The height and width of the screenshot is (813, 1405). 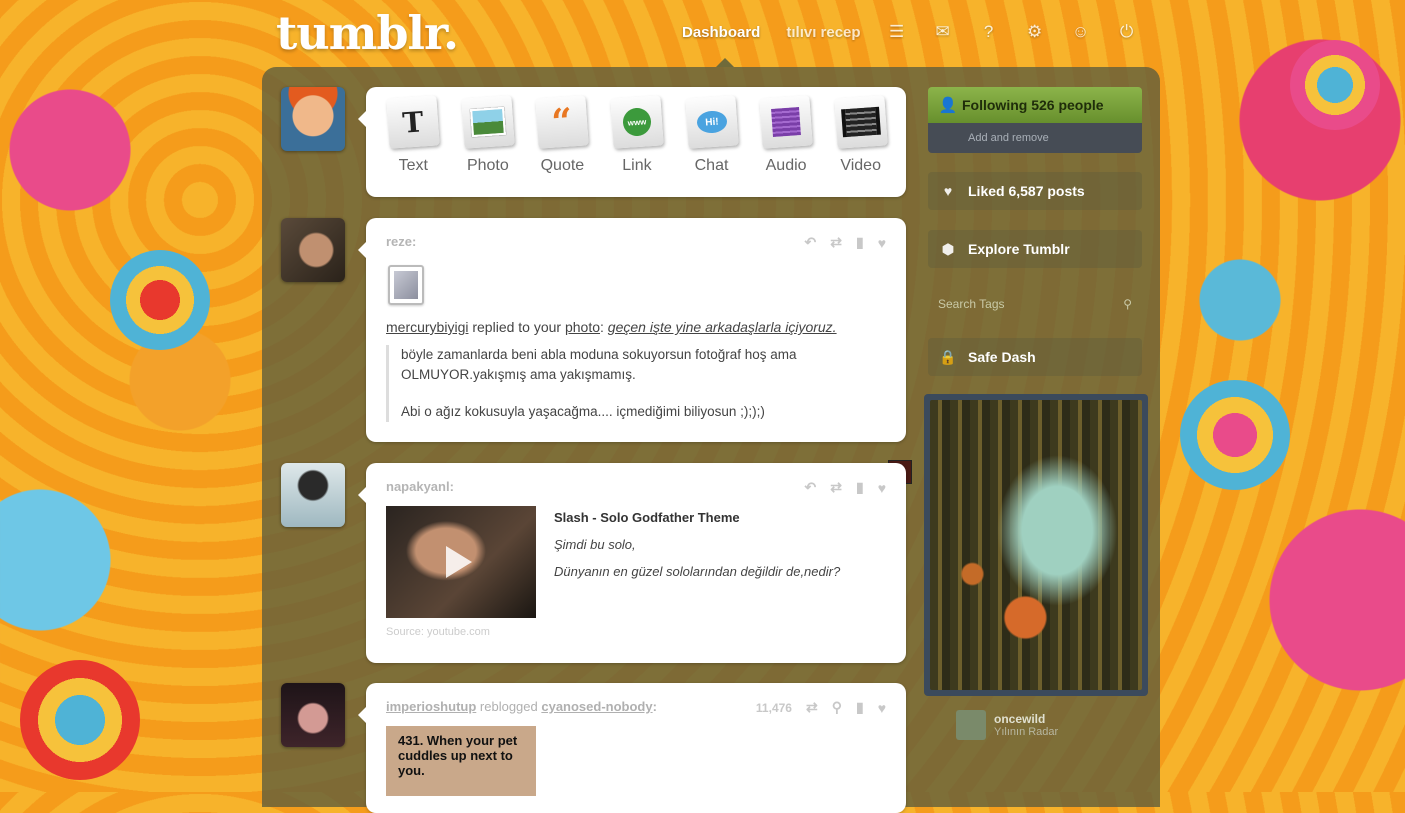 I want to click on post-type-label: Chat, so click(x=711, y=165).